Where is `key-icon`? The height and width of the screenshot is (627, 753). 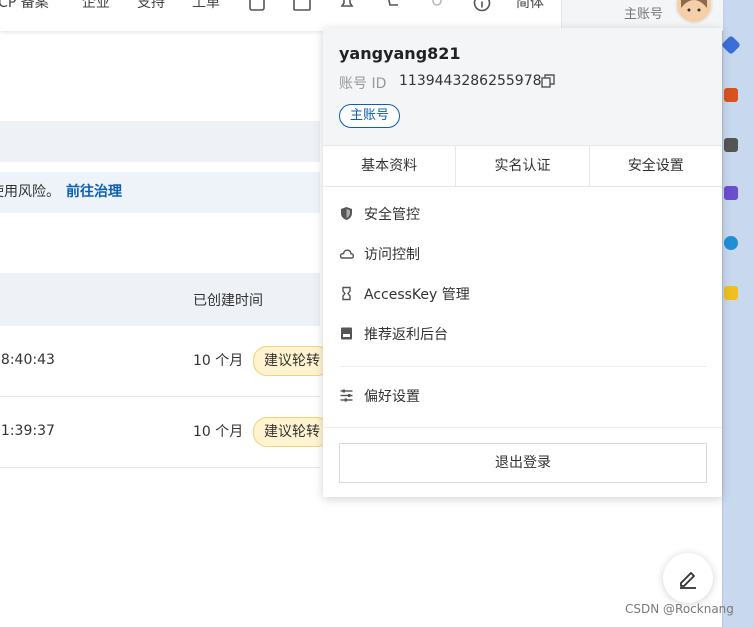
key-icon is located at coordinates (346, 293).